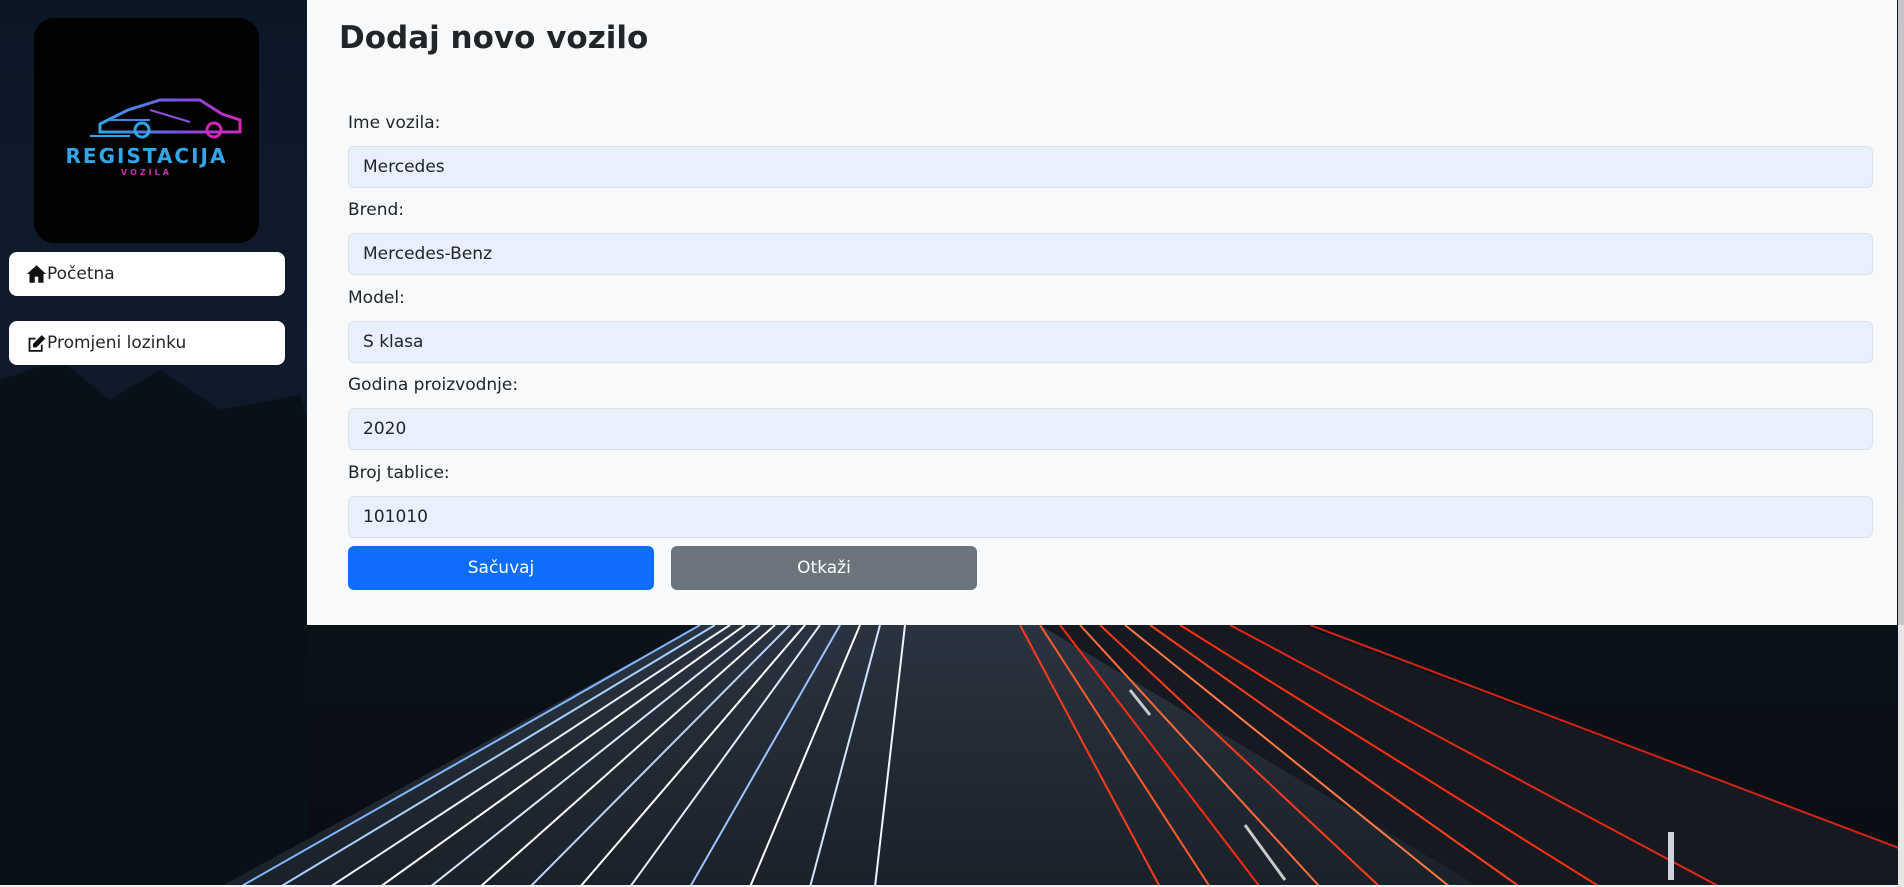 Image resolution: width=1904 pixels, height=887 pixels. Describe the element at coordinates (147, 274) in the screenshot. I see `nav-home-button: Početna` at that location.